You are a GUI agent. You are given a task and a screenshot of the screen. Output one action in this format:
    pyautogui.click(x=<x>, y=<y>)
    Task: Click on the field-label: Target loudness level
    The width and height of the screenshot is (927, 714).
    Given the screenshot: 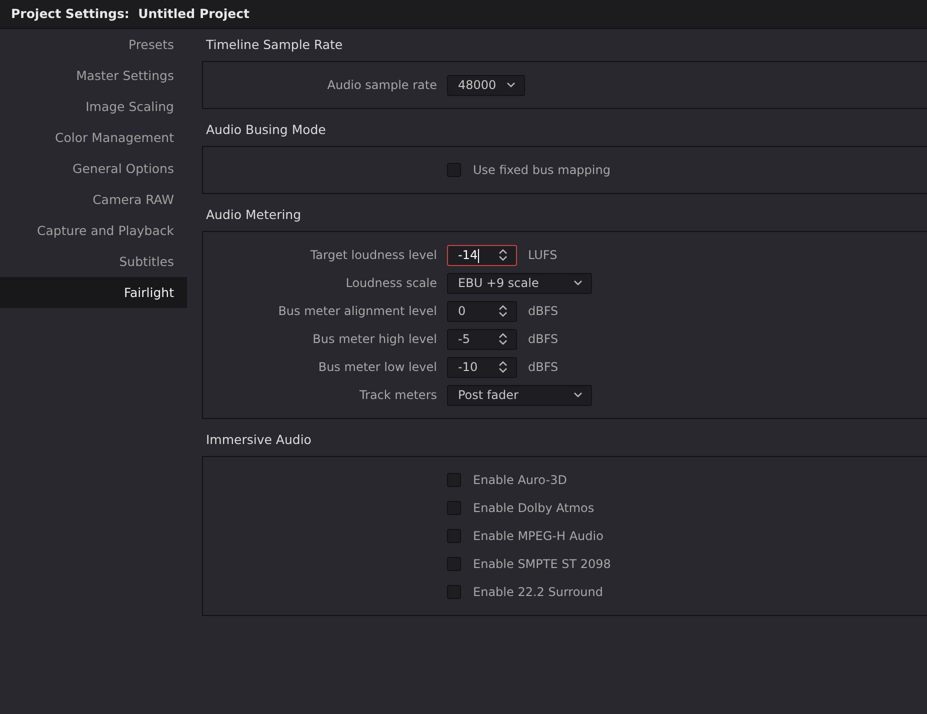 What is the action you would take?
    pyautogui.click(x=373, y=255)
    